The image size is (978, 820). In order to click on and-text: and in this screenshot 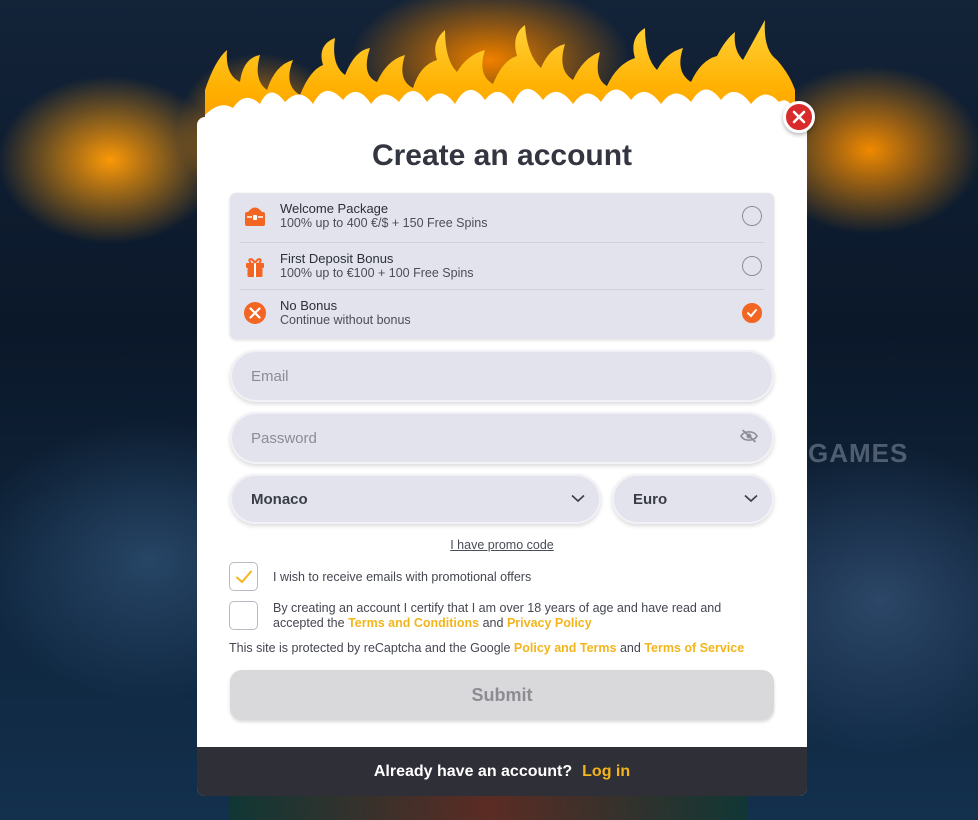, I will do `click(493, 623)`.